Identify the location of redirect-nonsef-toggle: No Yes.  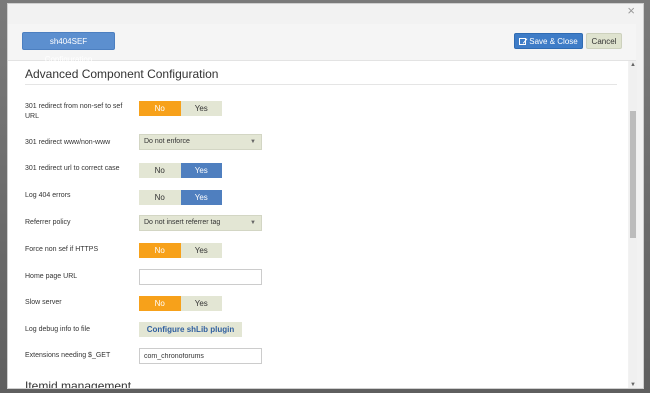
(180, 108).